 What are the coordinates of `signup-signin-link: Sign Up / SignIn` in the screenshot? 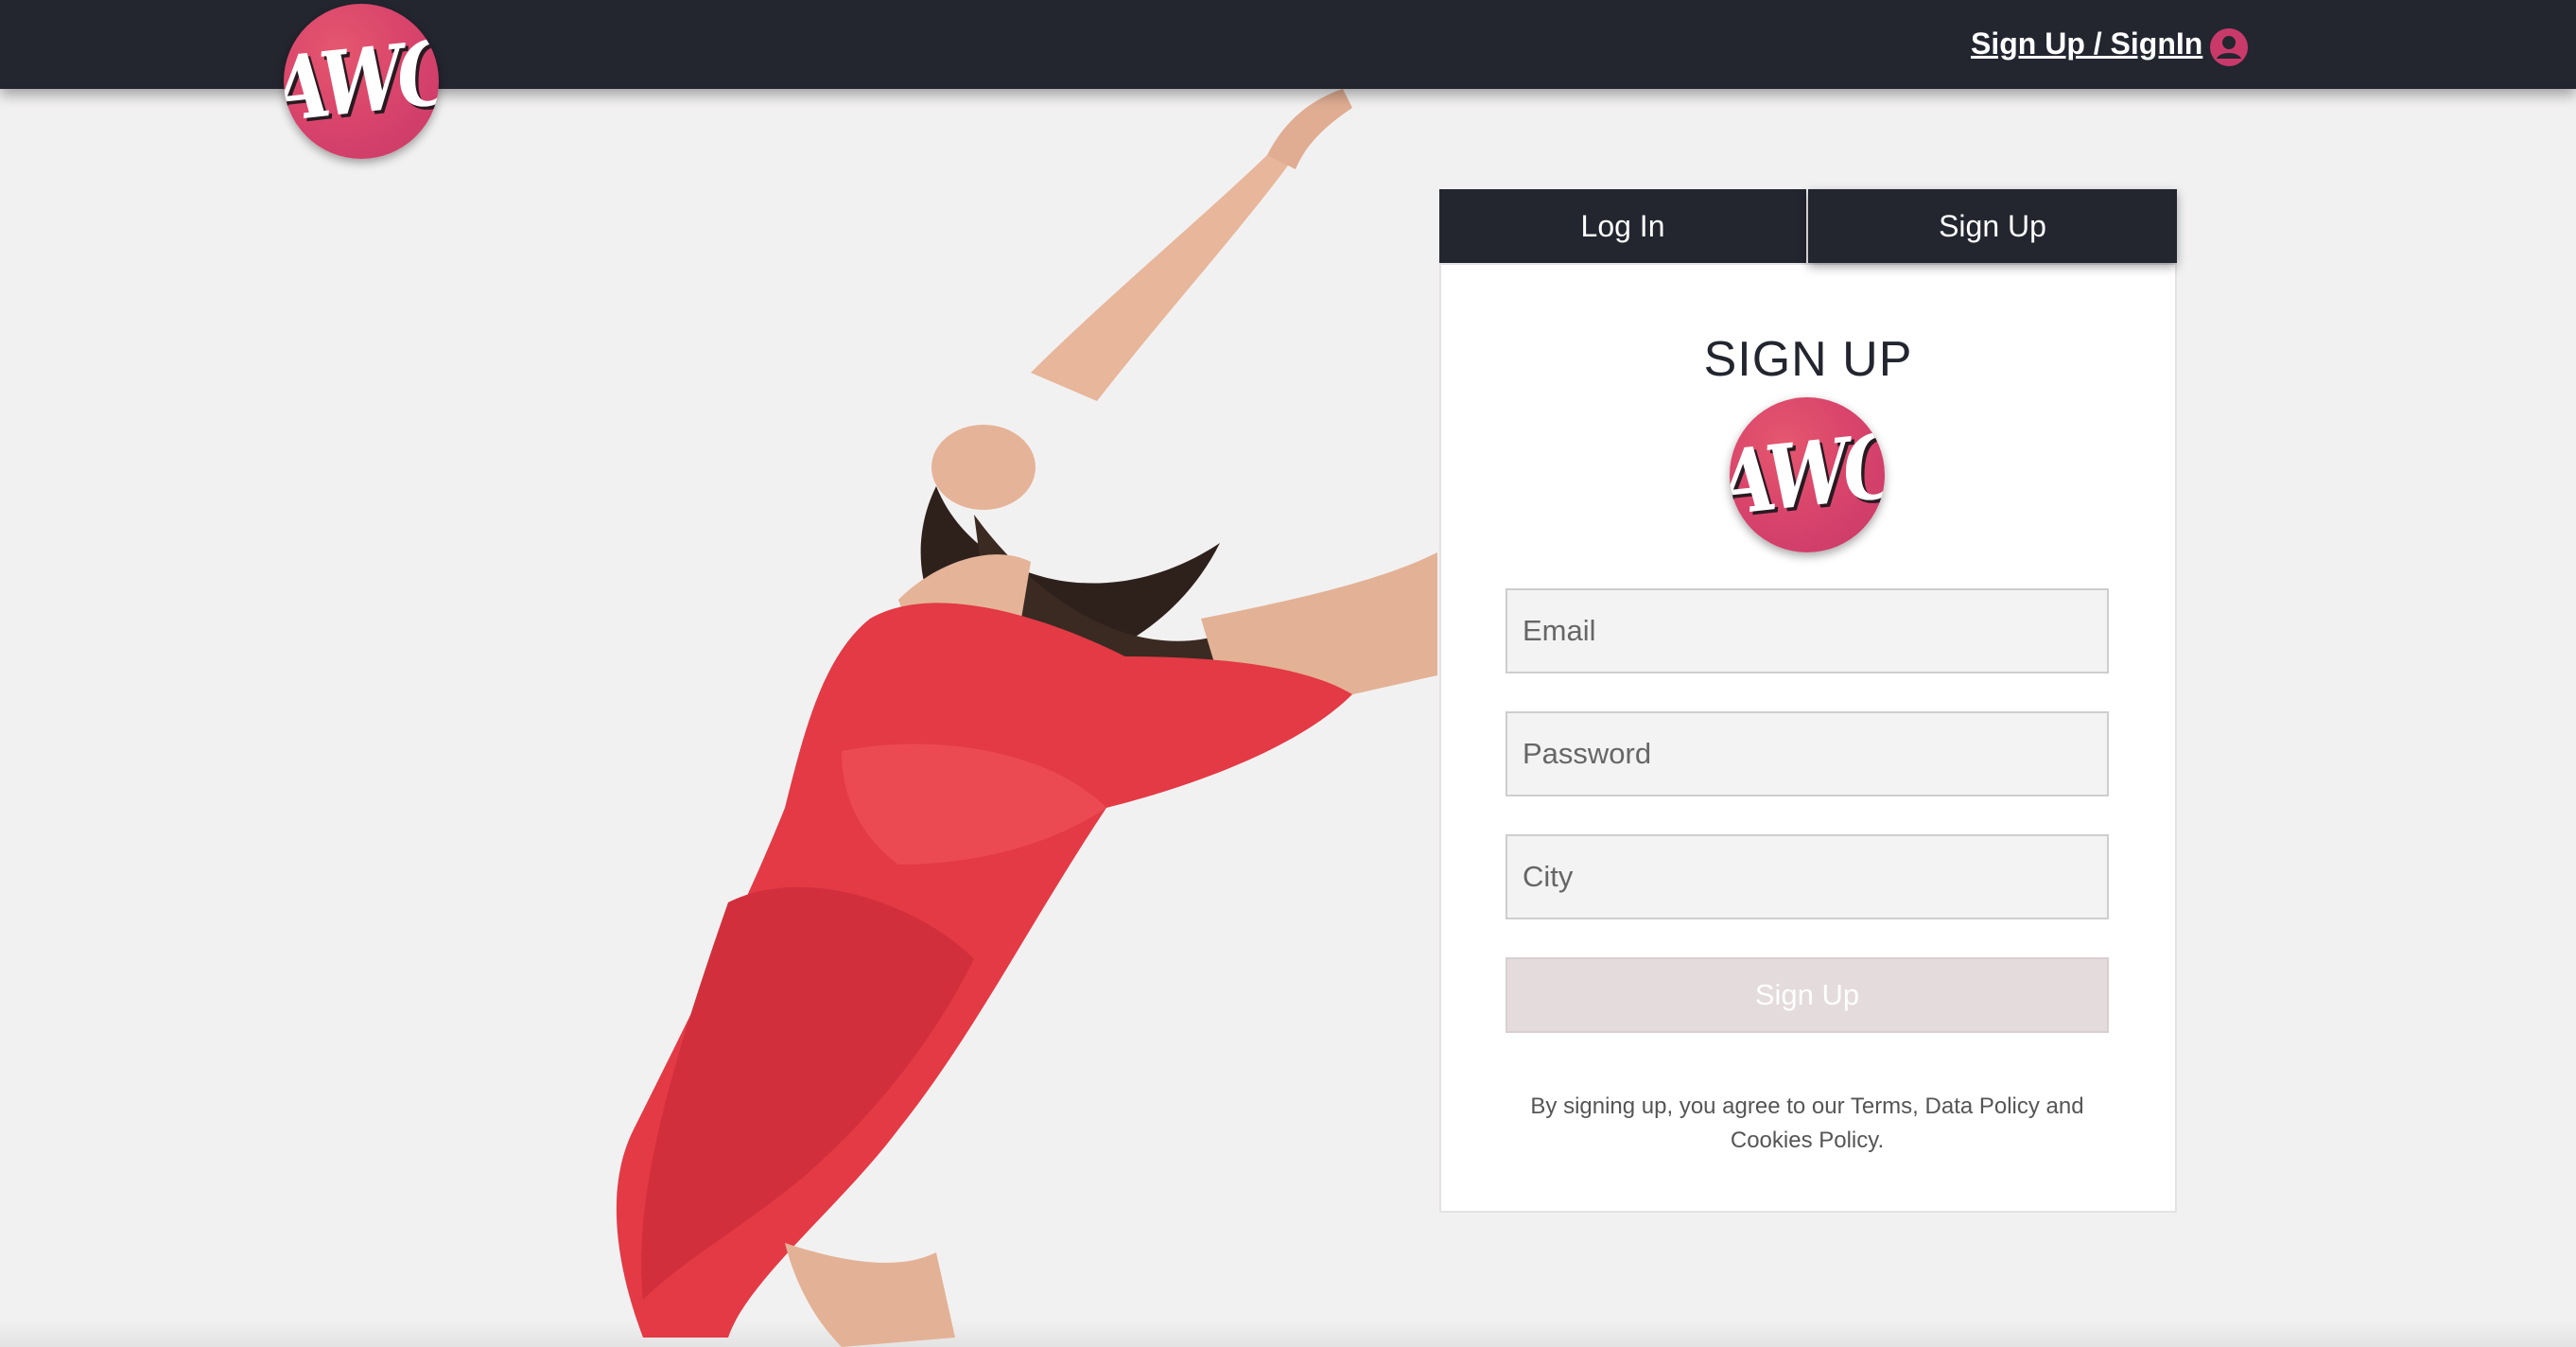 It's located at (2086, 45).